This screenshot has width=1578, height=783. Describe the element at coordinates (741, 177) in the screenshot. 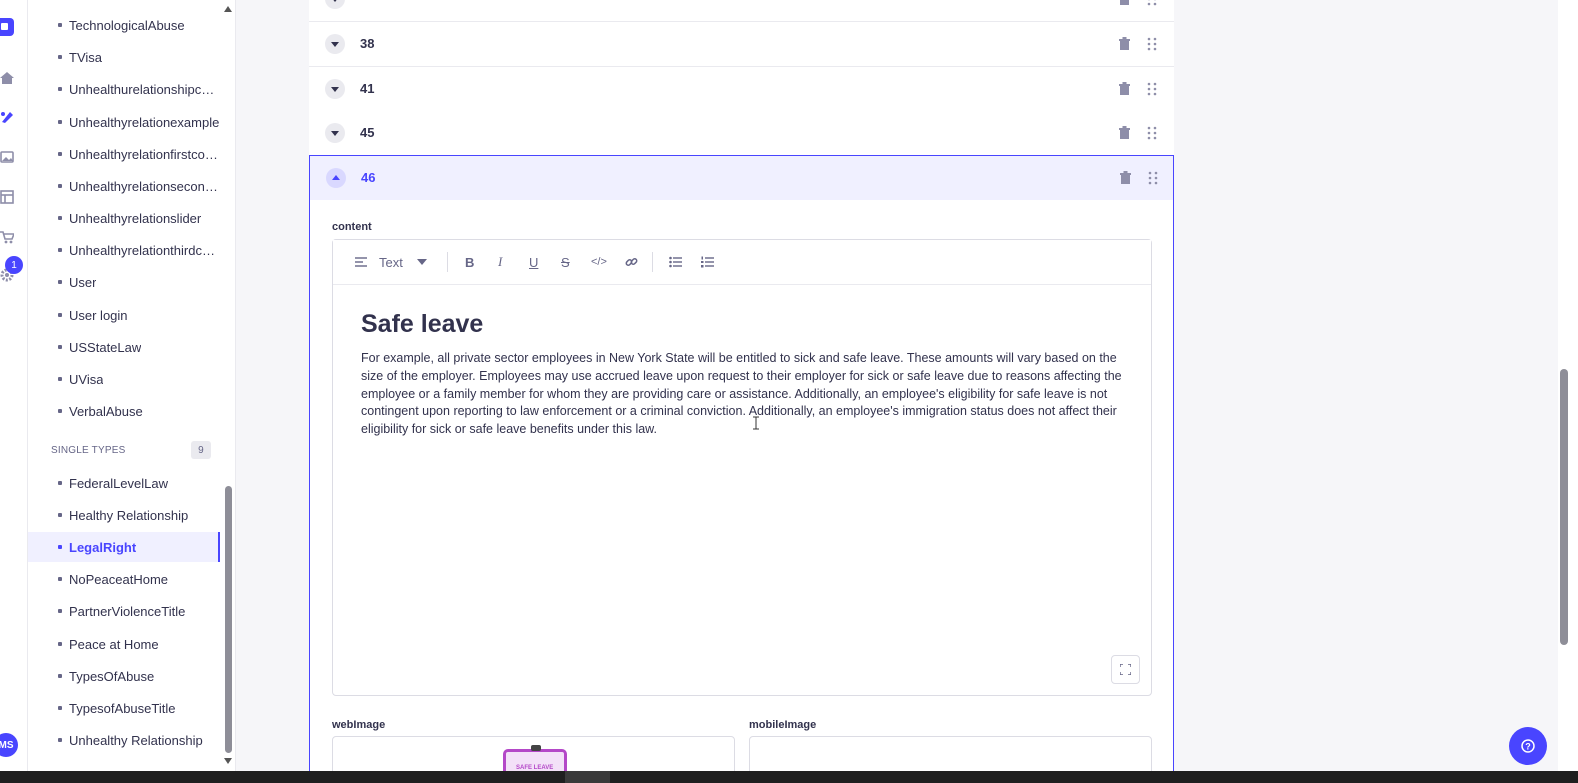

I see `component-row-expanded: 46` at that location.